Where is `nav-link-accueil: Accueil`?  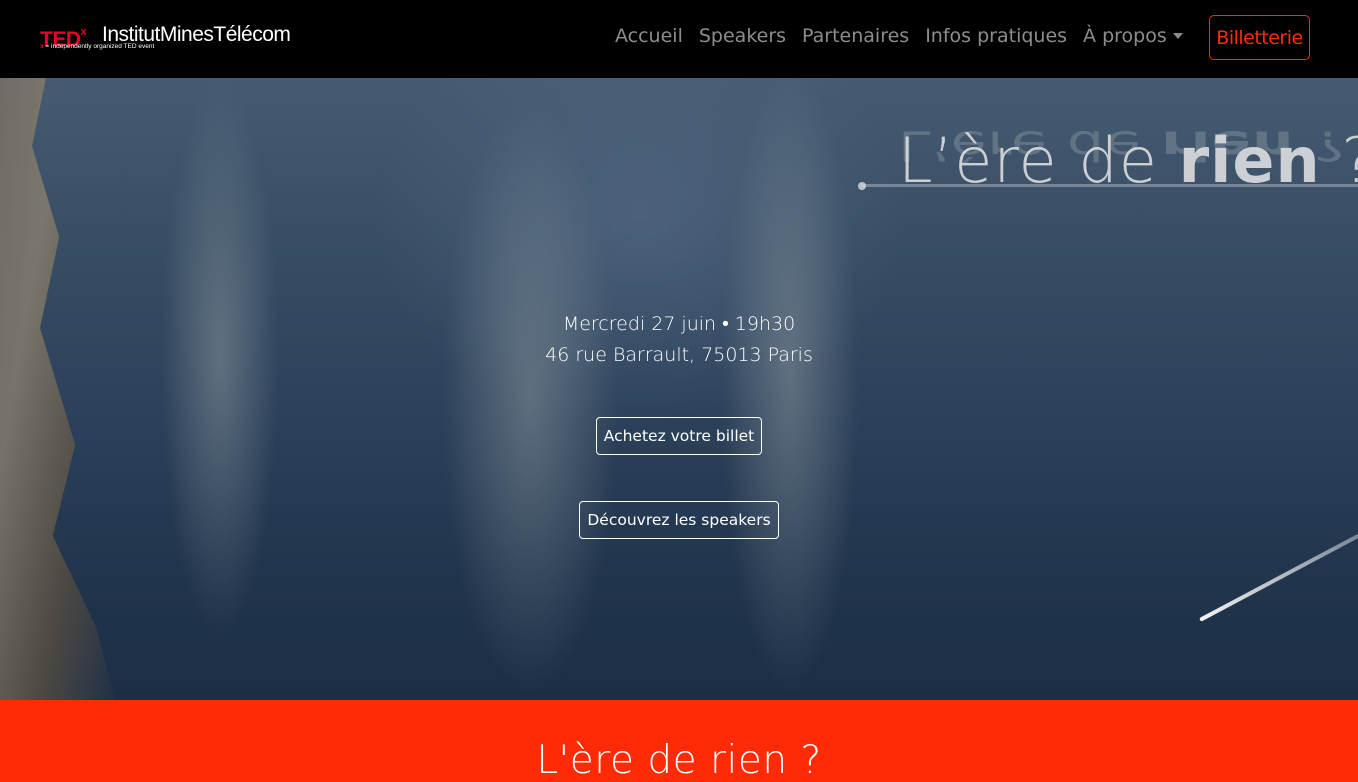 nav-link-accueil: Accueil is located at coordinates (649, 36).